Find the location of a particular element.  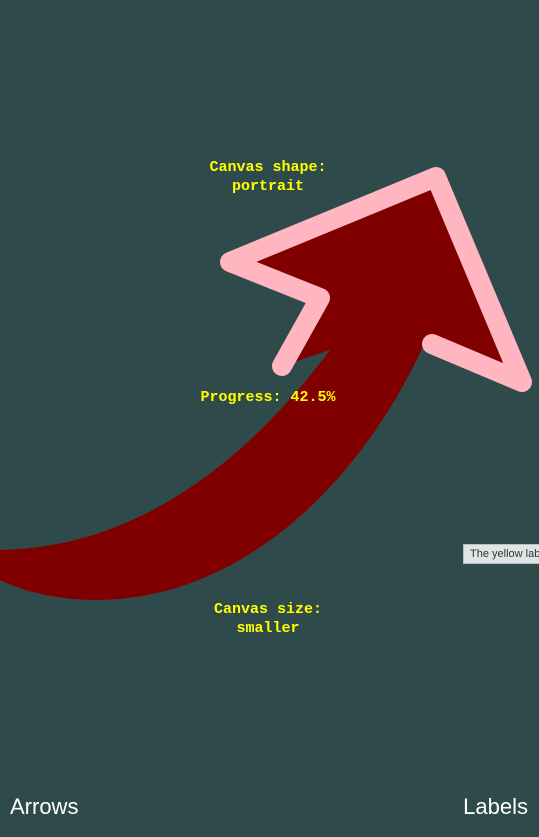

canvas-shape-label: Canvas shape: portrait is located at coordinates (268, 177).